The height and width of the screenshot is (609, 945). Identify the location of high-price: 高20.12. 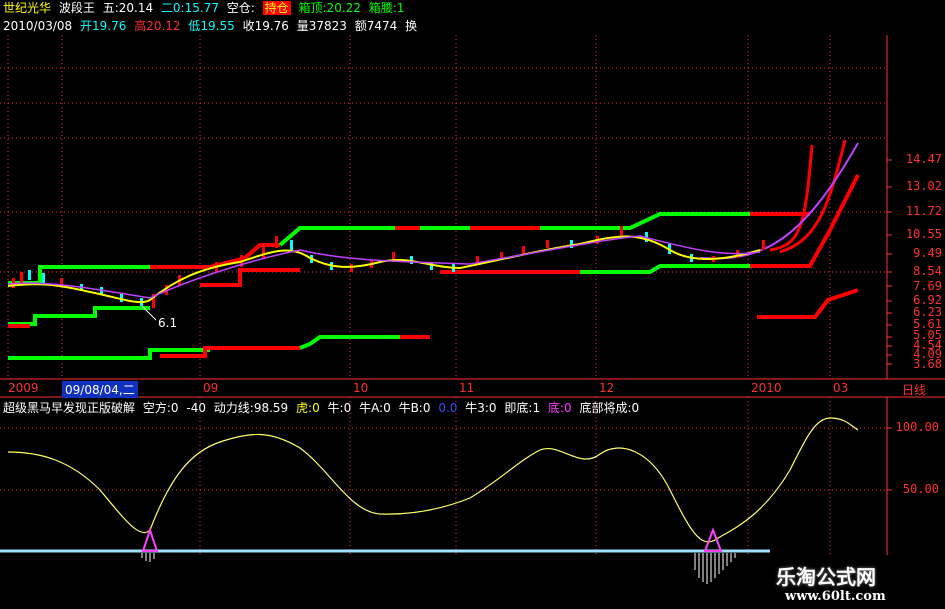
(157, 26).